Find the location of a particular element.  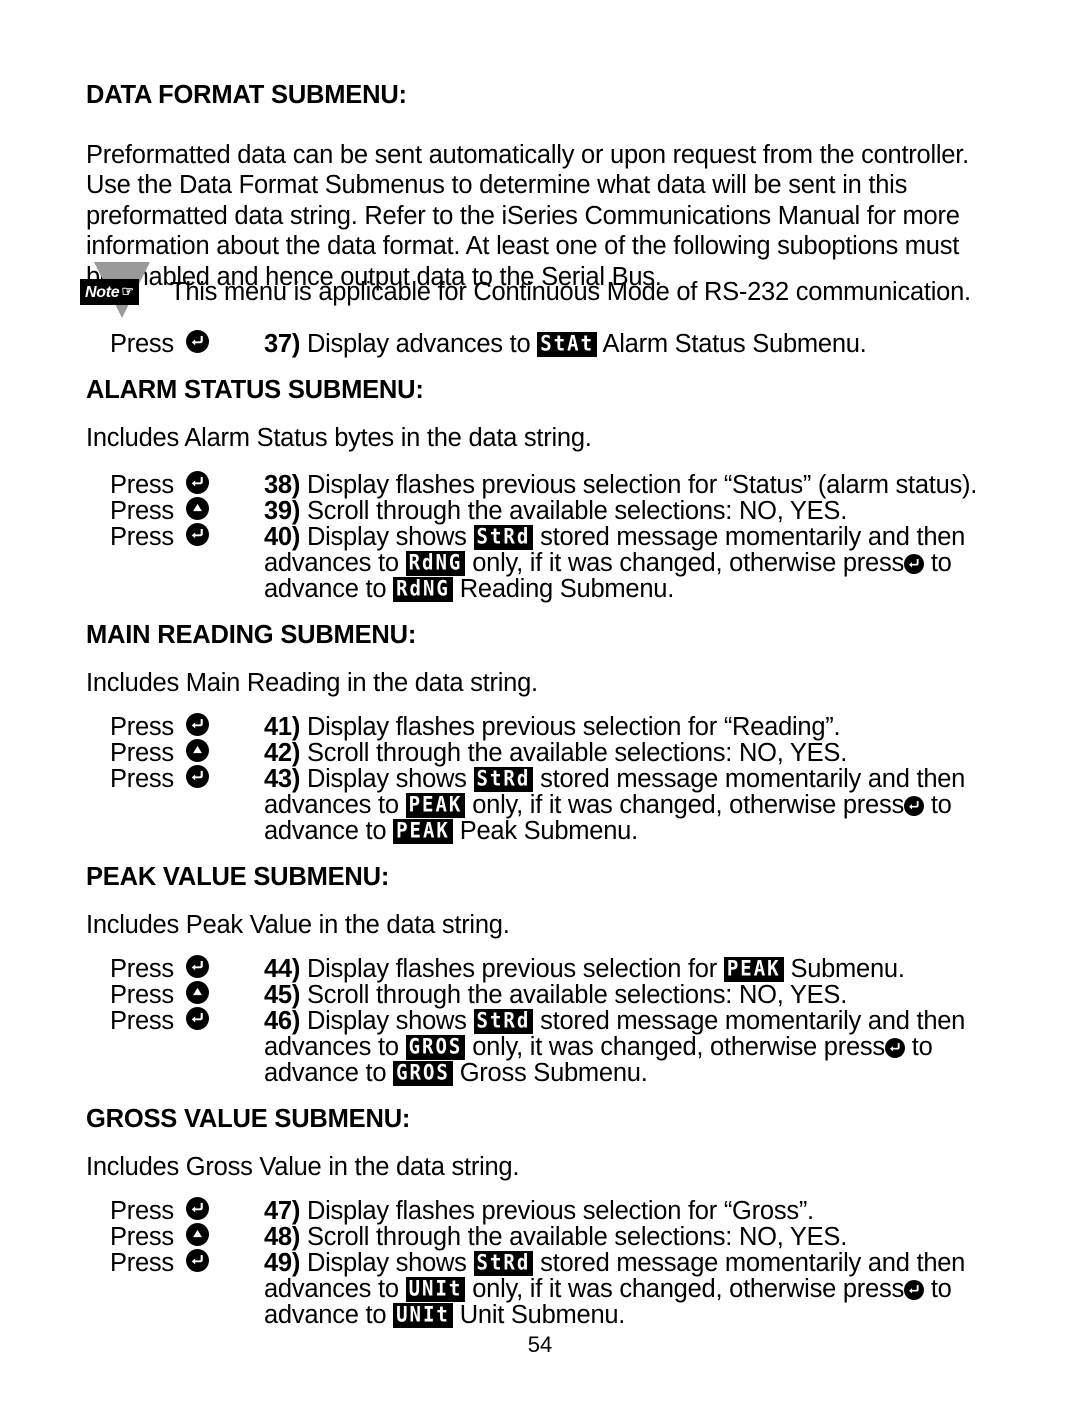

note-badge: Note ☞ is located at coordinates (109, 292).